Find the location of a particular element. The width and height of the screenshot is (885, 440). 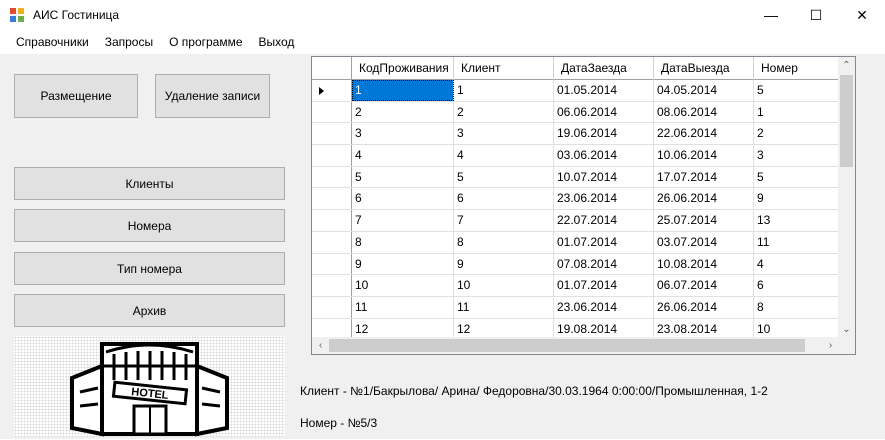

table-row: 3 3 19.06.2014 22.06.2014 2 is located at coordinates (575, 134).